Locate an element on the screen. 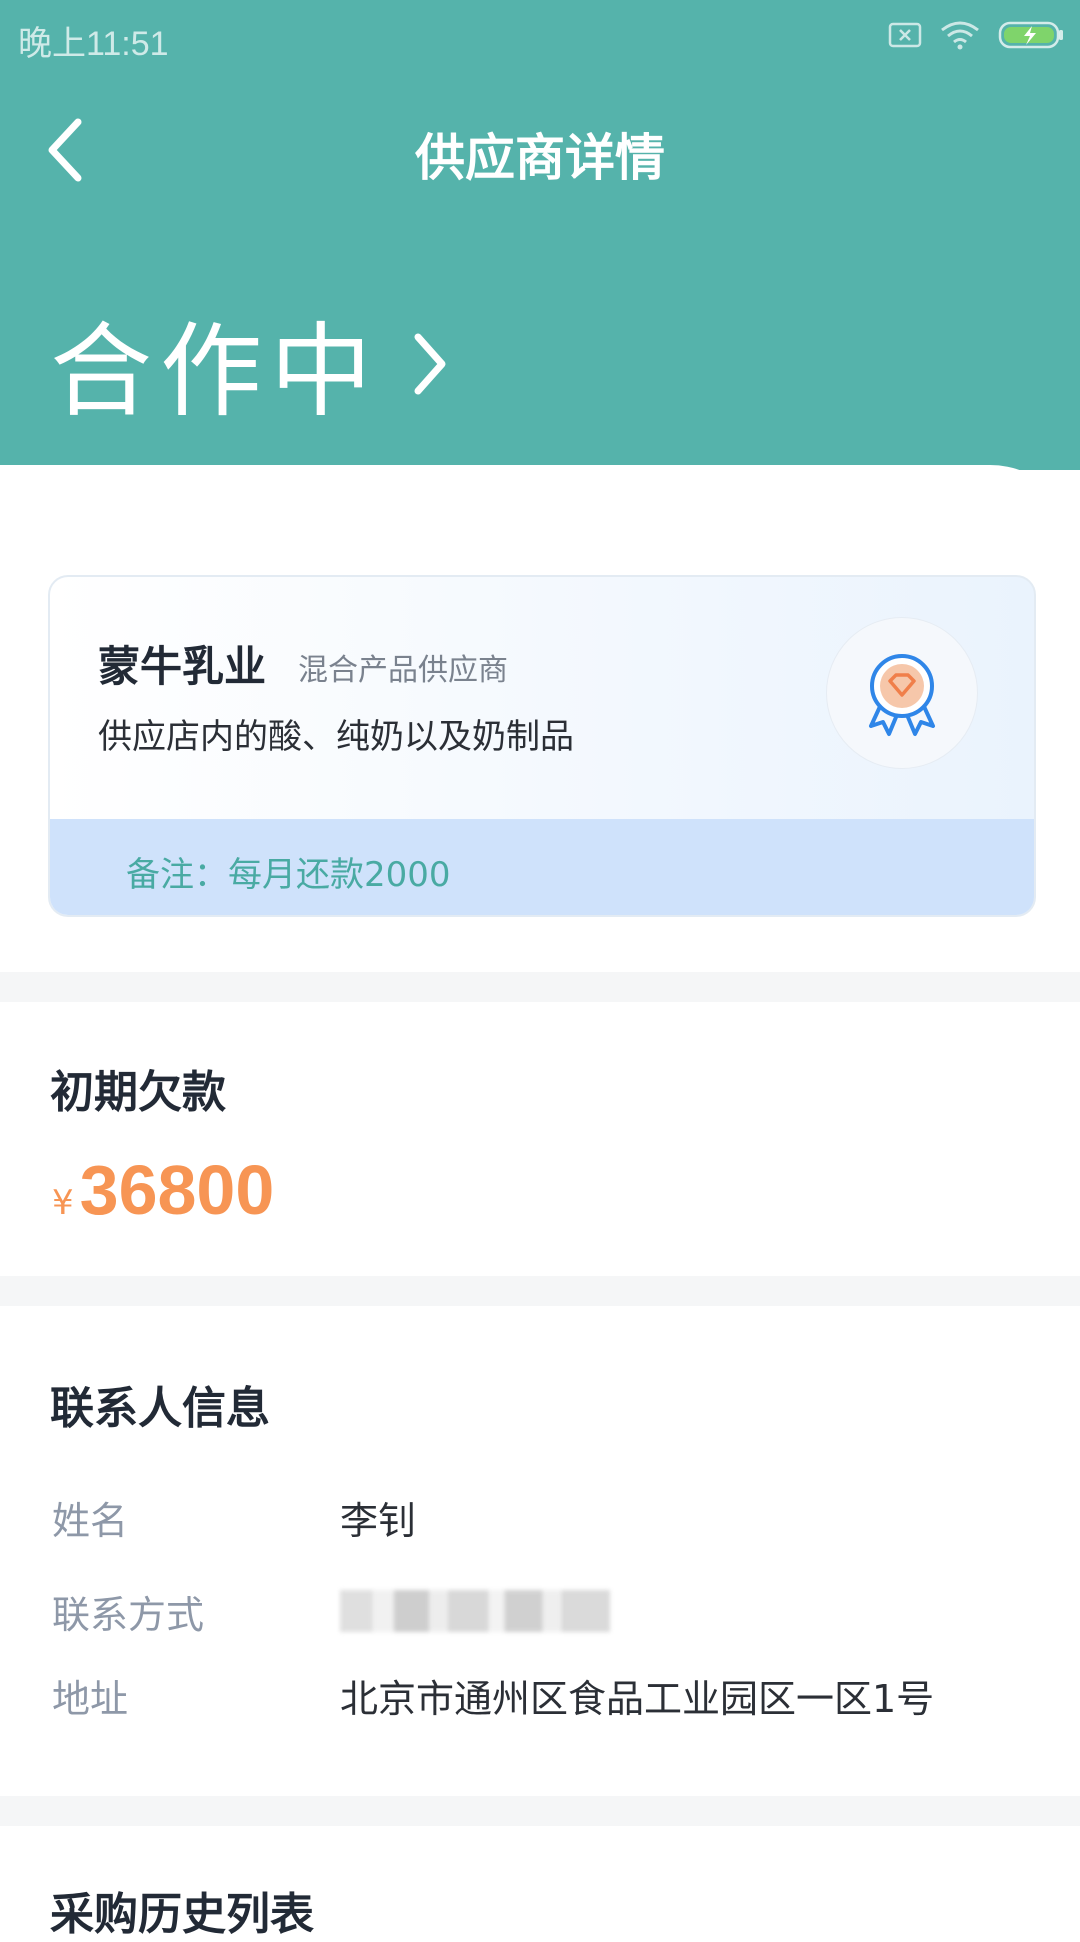 The width and height of the screenshot is (1080, 1942). wifi-icon is located at coordinates (960, 35).